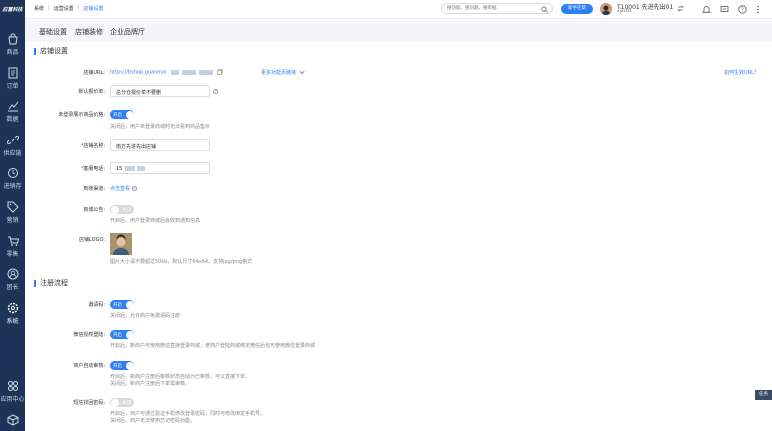  I want to click on document-icon, so click(12, 73).